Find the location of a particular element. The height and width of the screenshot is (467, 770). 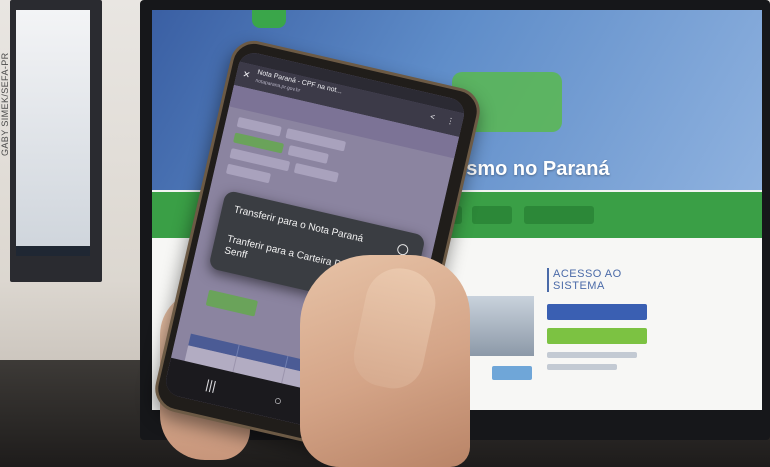

continue-button is located at coordinates (232, 303).